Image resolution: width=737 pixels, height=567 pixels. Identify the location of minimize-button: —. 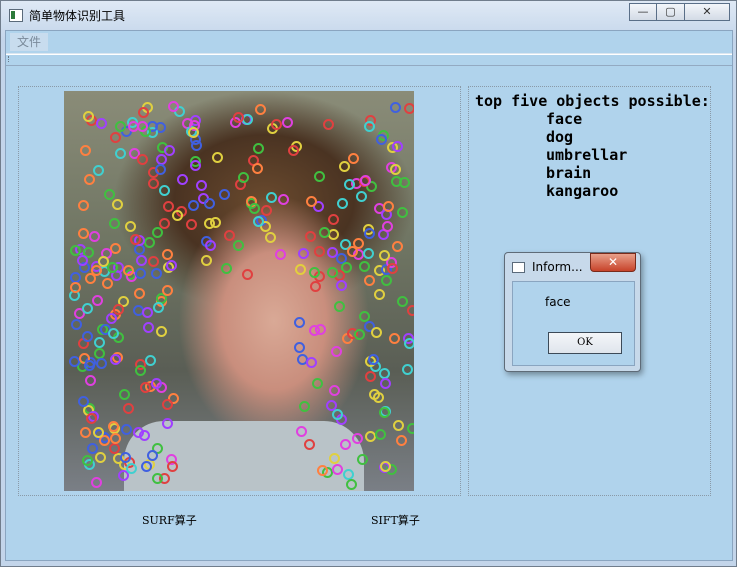
(643, 12).